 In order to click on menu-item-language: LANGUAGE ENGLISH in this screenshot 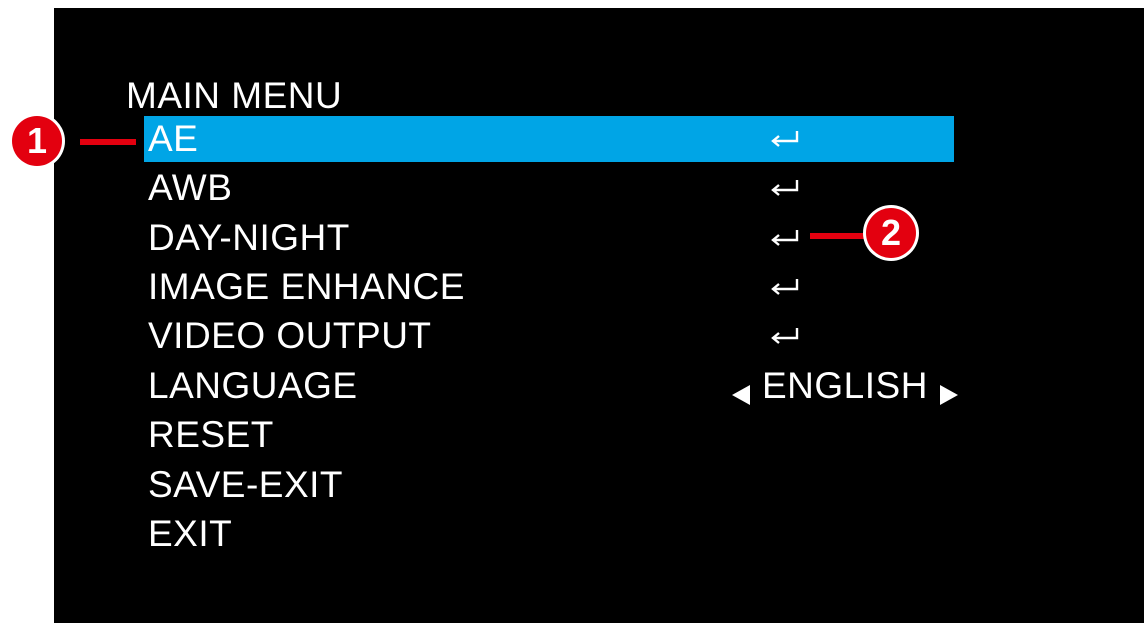, I will do `click(551, 386)`.